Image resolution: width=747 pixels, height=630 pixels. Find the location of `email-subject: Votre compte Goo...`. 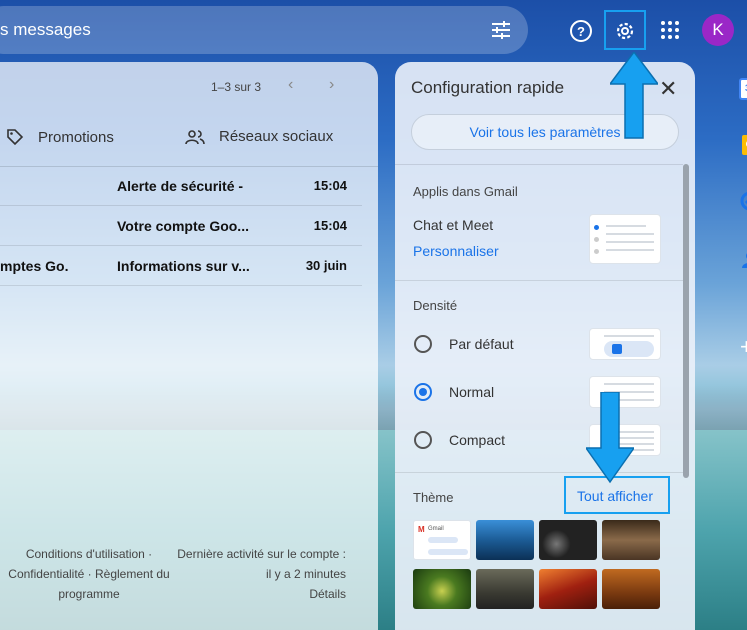

email-subject: Votre compte Goo... is located at coordinates (183, 226).